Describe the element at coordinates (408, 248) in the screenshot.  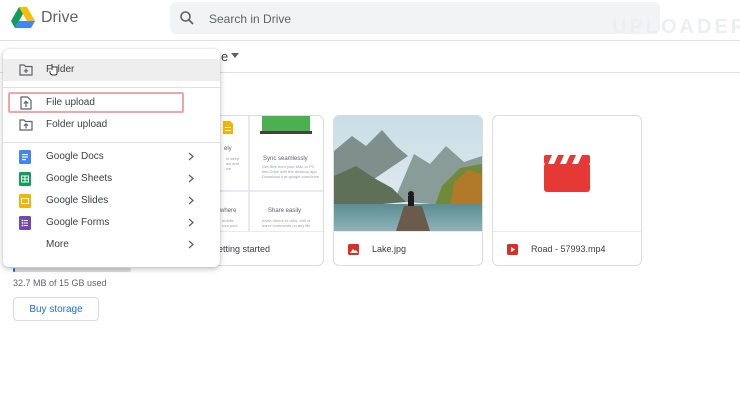
I see `file-card-footer: Lake.jpg` at that location.